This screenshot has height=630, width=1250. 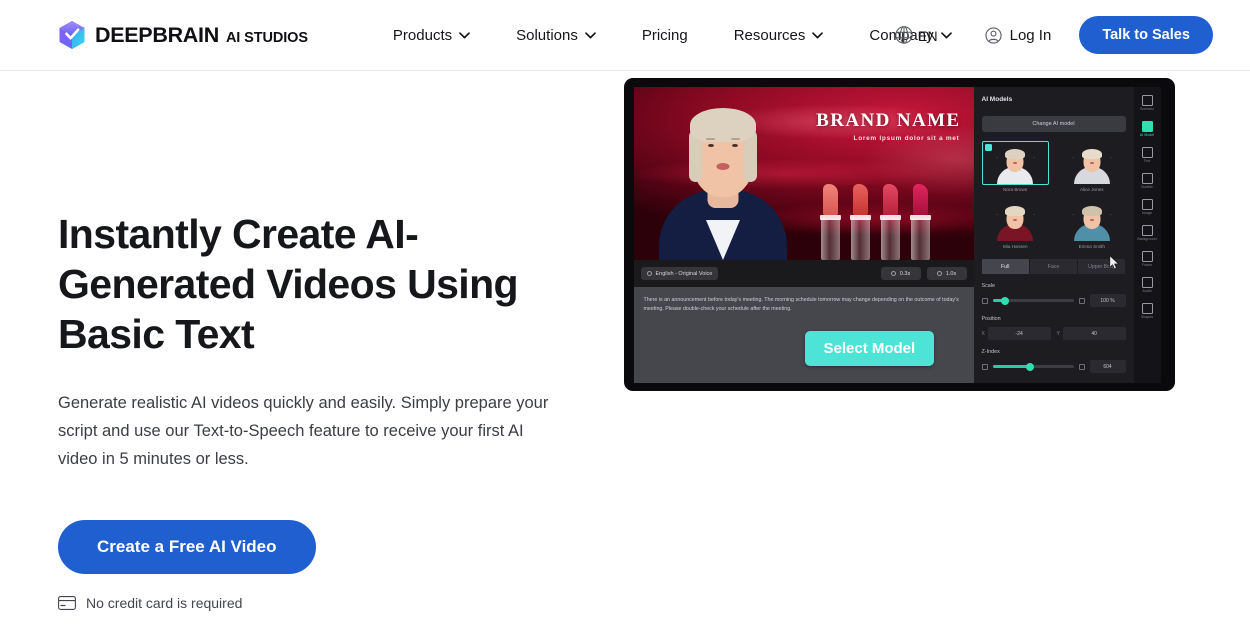 What do you see at coordinates (983, 333) in the screenshot?
I see `position-x-axis: X` at bounding box center [983, 333].